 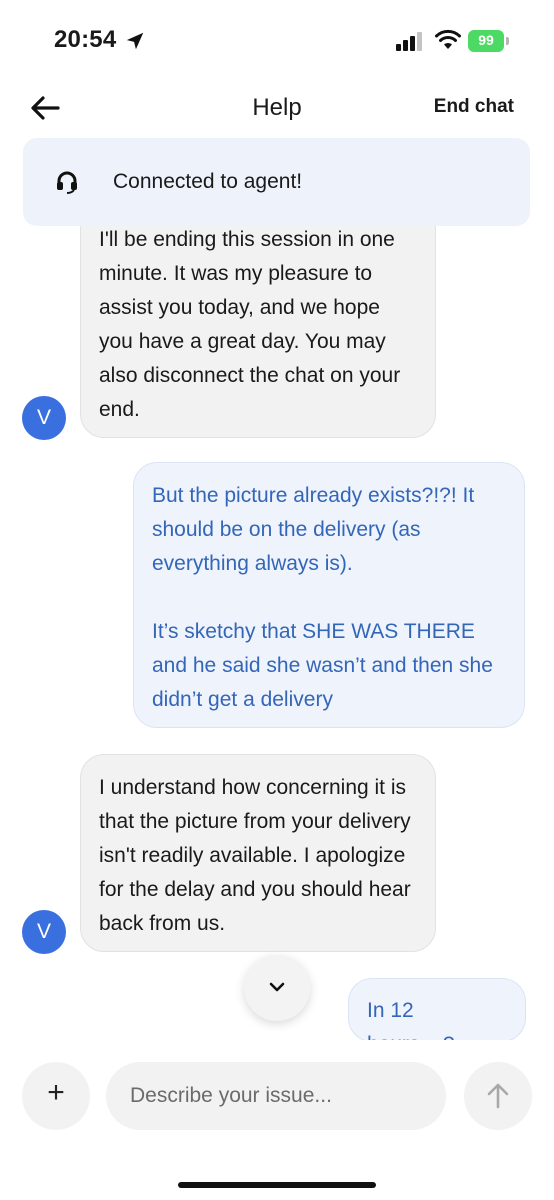 What do you see at coordinates (474, 107) in the screenshot?
I see `end-chat-button: End chat` at bounding box center [474, 107].